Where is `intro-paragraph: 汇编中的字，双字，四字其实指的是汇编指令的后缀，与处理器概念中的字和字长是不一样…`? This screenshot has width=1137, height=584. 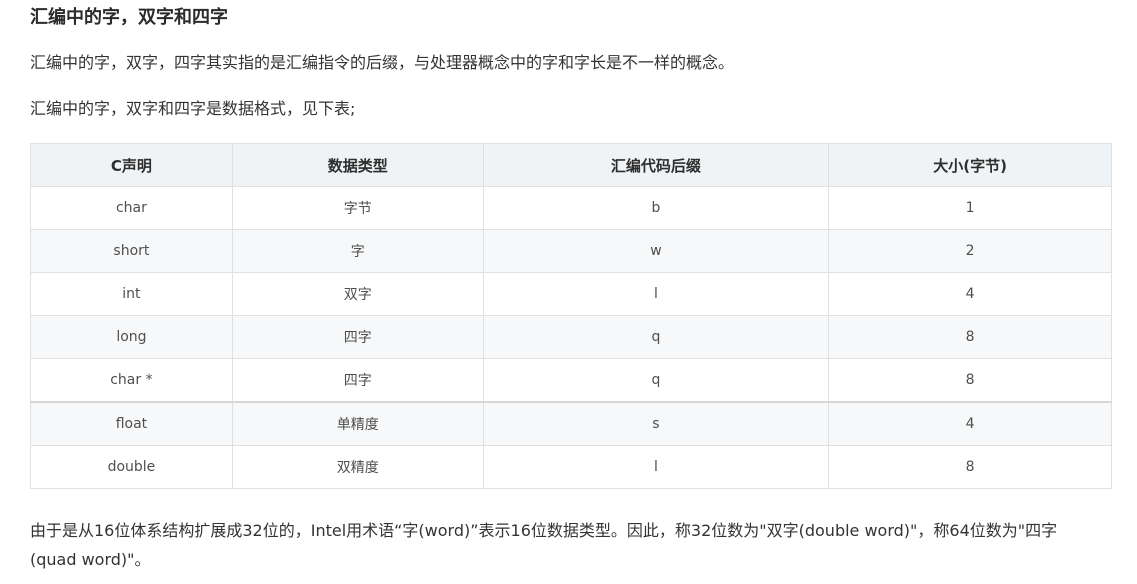 intro-paragraph: 汇编中的字，双字，四字其实指的是汇编指令的后缀，与处理器概念中的字和字长是不一样… is located at coordinates (382, 62).